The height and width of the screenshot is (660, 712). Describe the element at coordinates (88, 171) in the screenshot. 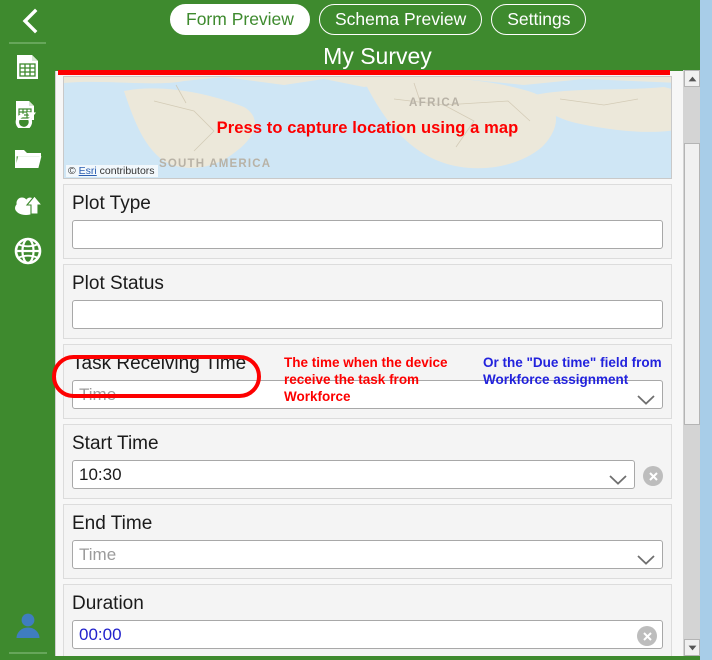

I see `esri-link: Esri` at that location.